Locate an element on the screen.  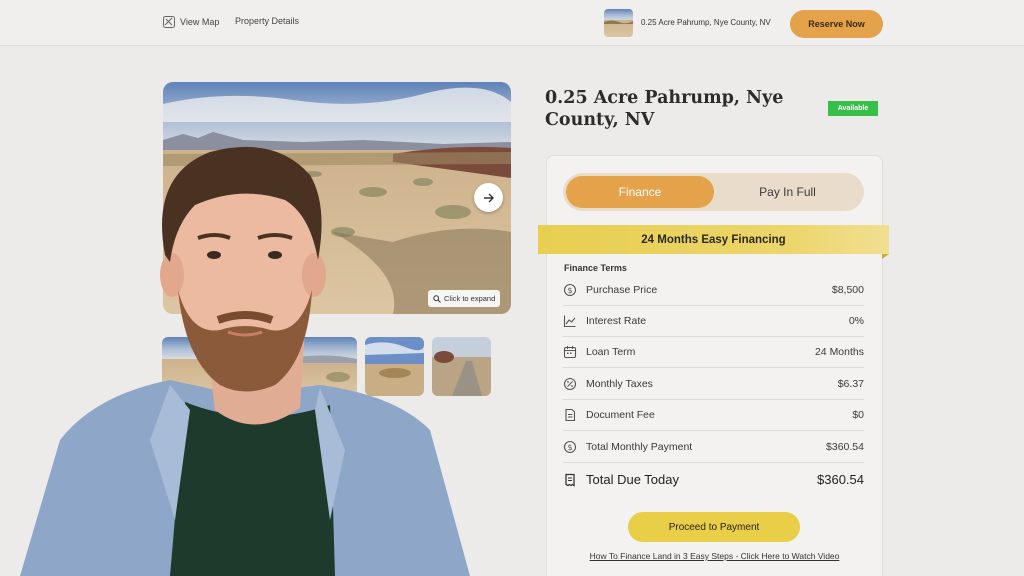
term-label: Loan Term is located at coordinates (611, 352).